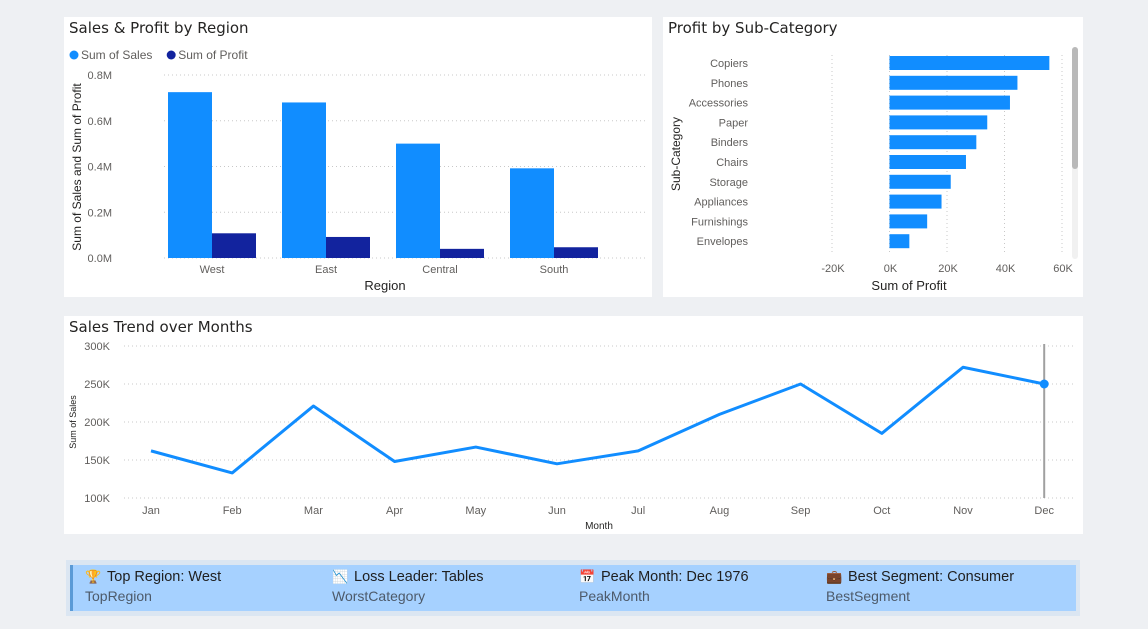  I want to click on subcategory-scrollbar-thumb, so click(1075, 108).